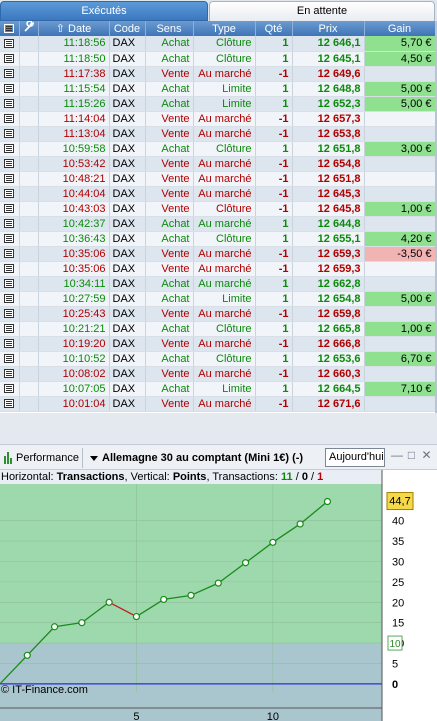 This screenshot has height=721, width=437. What do you see at coordinates (218, 134) in the screenshot?
I see `table-row: 11:13:04 DAX Vente Au marché -1 12 653,8` at bounding box center [218, 134].